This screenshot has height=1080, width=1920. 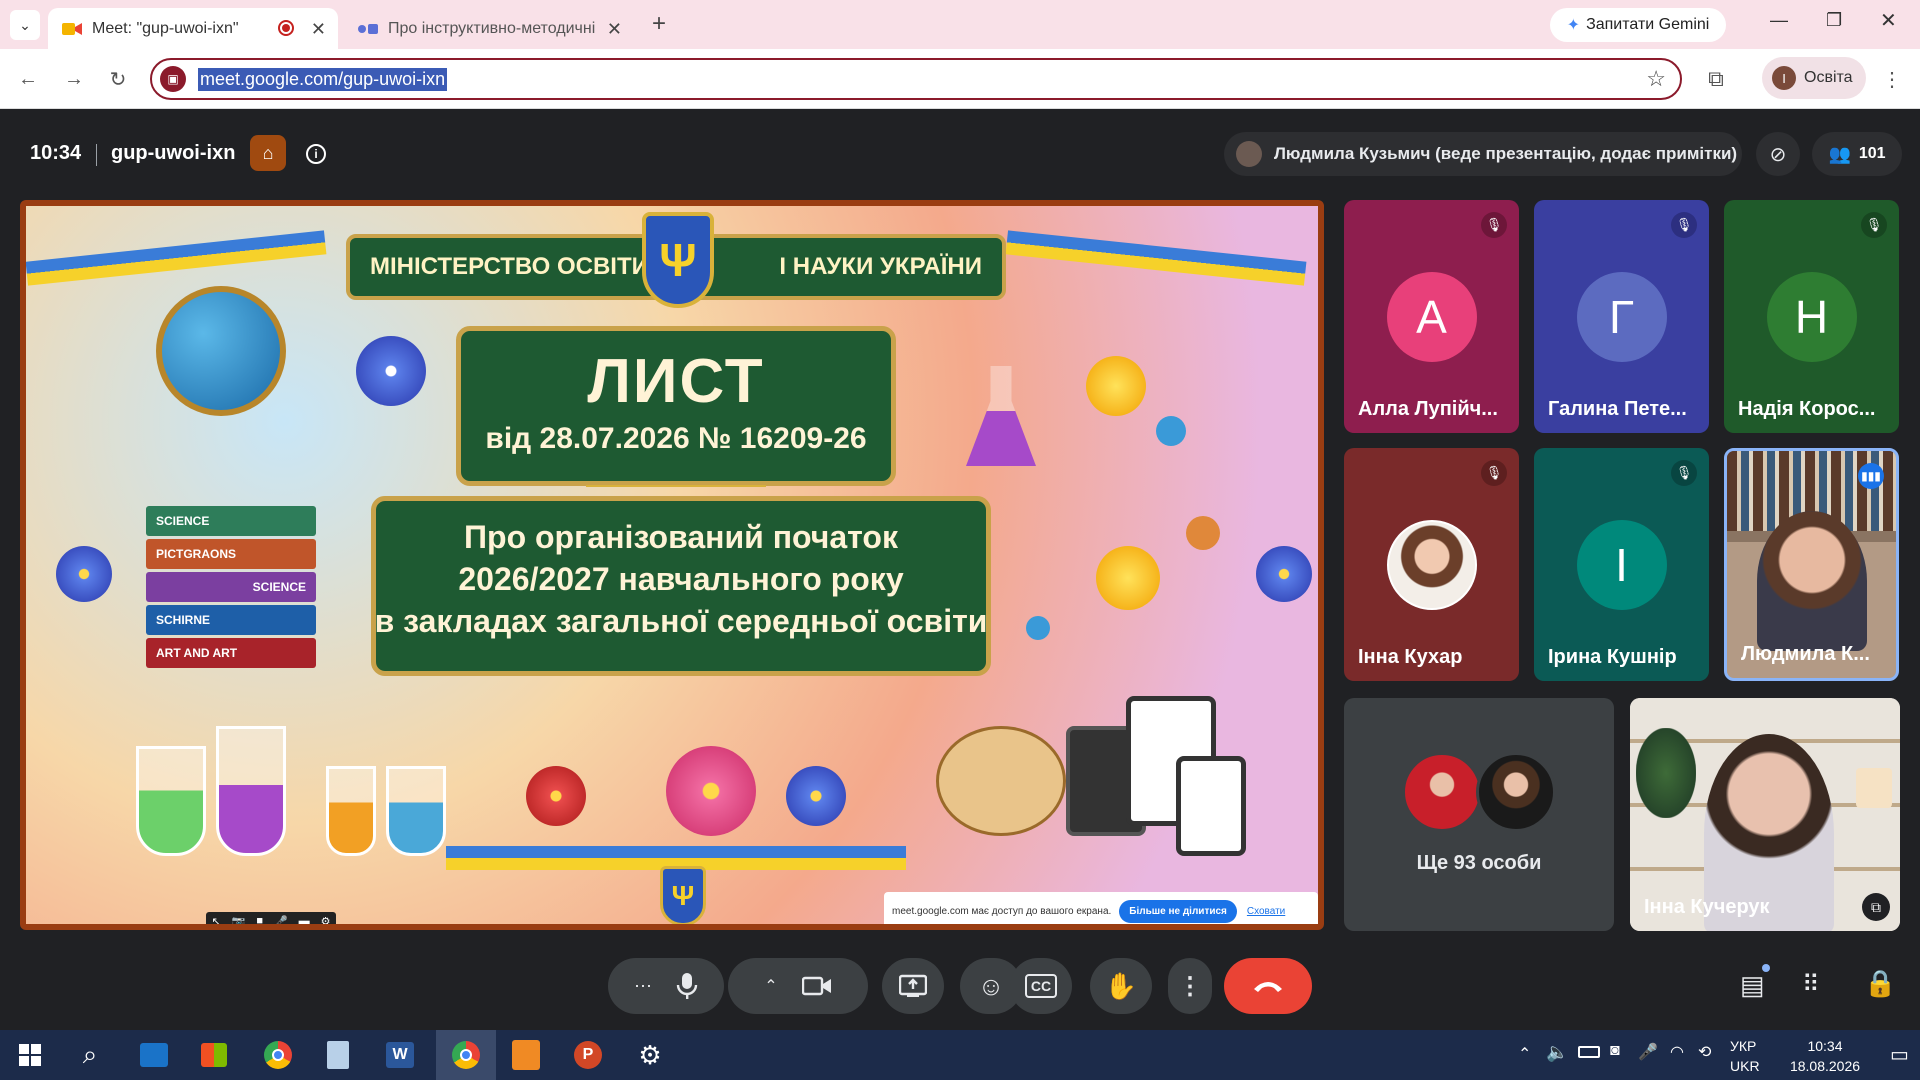 What do you see at coordinates (215, 920) in the screenshot?
I see `pointer-icon: ↖` at bounding box center [215, 920].